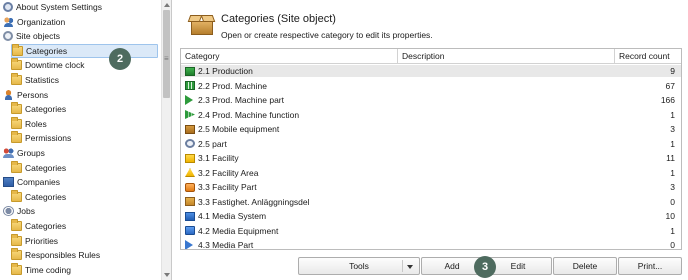 The image size is (688, 280). Describe the element at coordinates (26, 211) in the screenshot. I see `tree-item-label: Jobs` at that location.